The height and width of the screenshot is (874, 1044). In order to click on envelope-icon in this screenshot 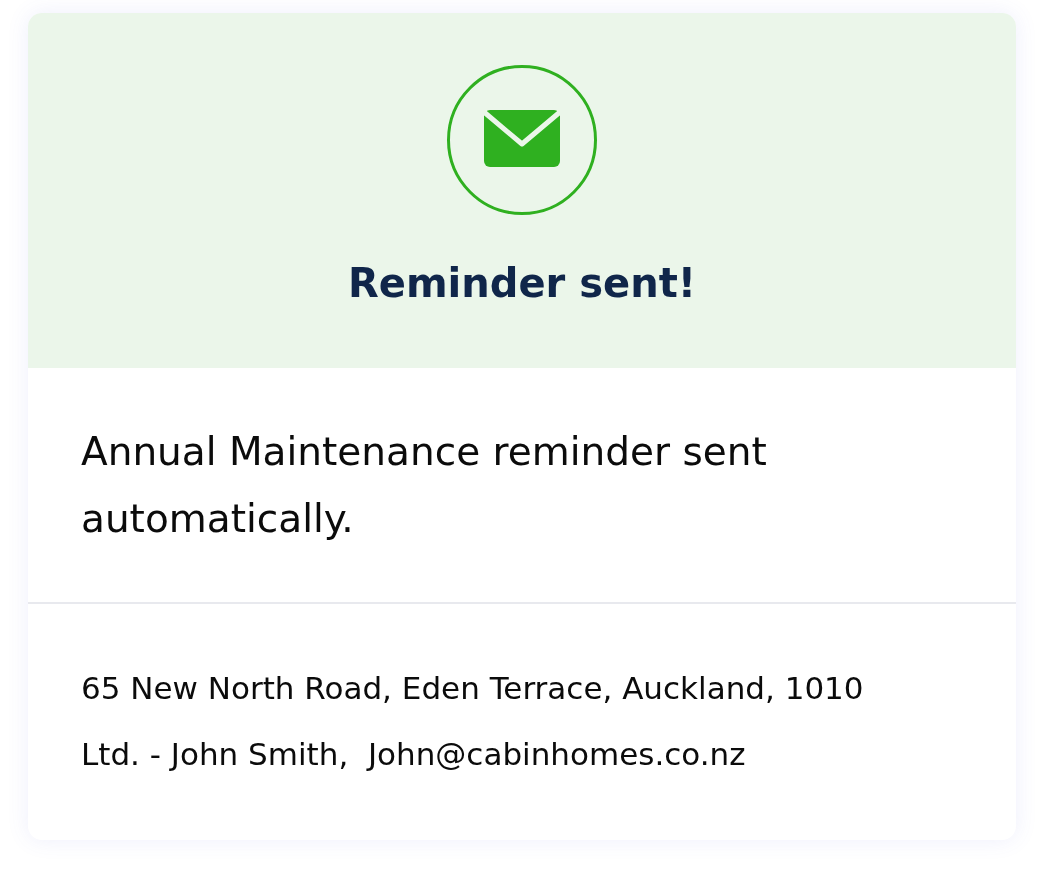, I will do `click(522, 140)`.